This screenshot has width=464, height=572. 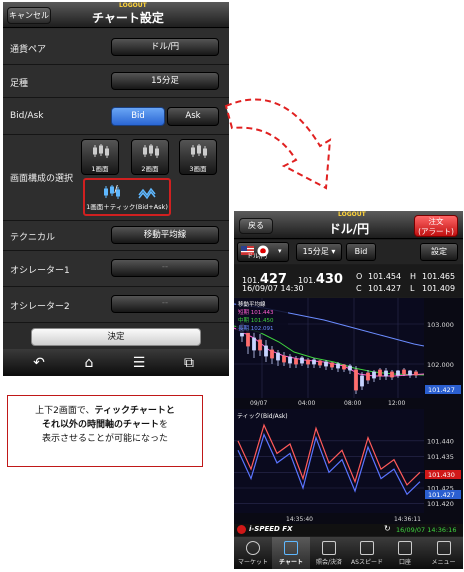 I want to click on layout-2pane-button: 2画面, so click(x=150, y=157).